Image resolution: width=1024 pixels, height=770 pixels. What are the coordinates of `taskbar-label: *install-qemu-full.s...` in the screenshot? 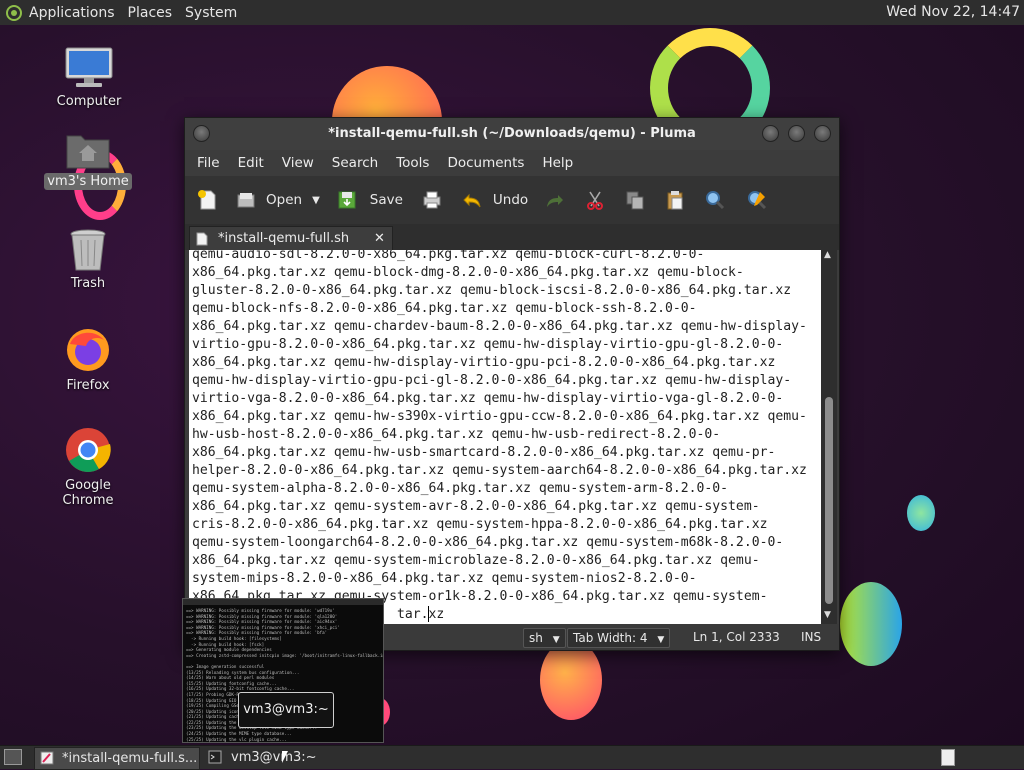 It's located at (130, 758).